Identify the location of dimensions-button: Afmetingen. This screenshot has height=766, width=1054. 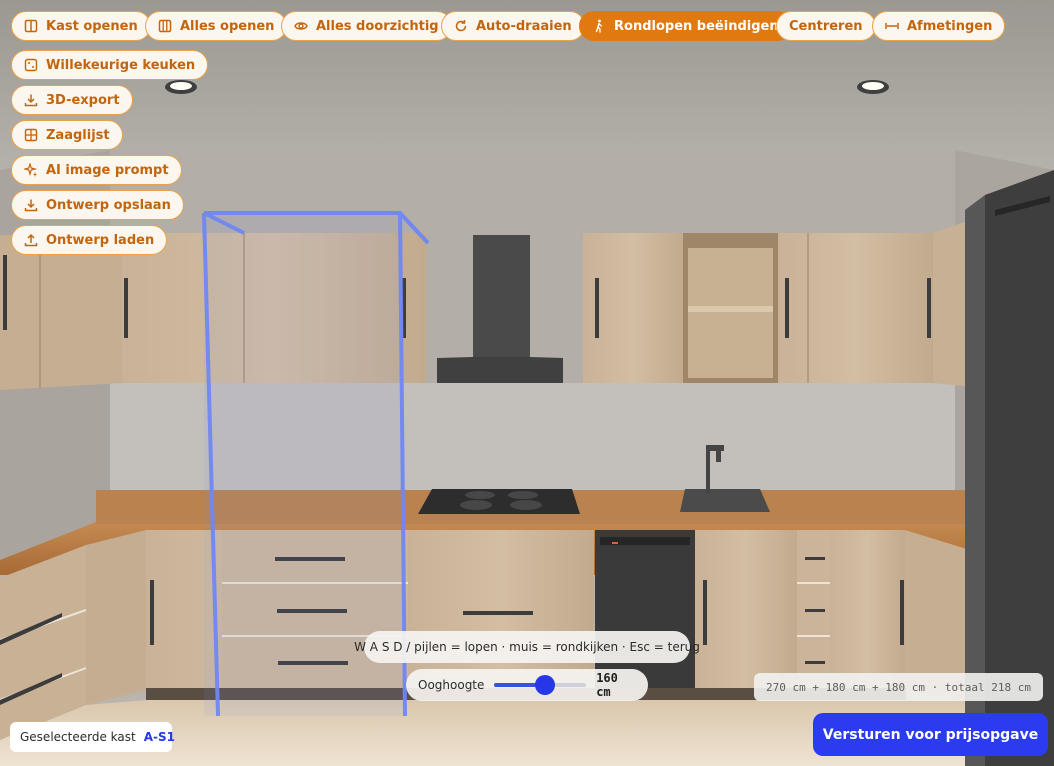
(939, 26).